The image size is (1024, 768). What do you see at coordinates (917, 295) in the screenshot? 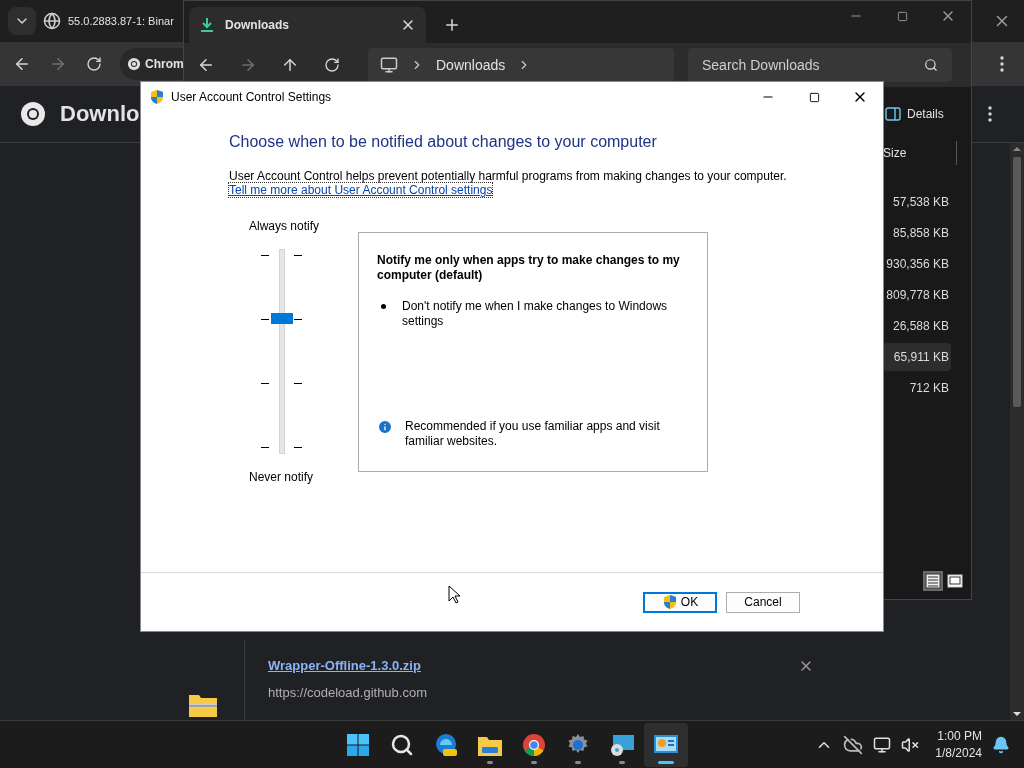
I see `size-cell: 809,778 KB` at bounding box center [917, 295].